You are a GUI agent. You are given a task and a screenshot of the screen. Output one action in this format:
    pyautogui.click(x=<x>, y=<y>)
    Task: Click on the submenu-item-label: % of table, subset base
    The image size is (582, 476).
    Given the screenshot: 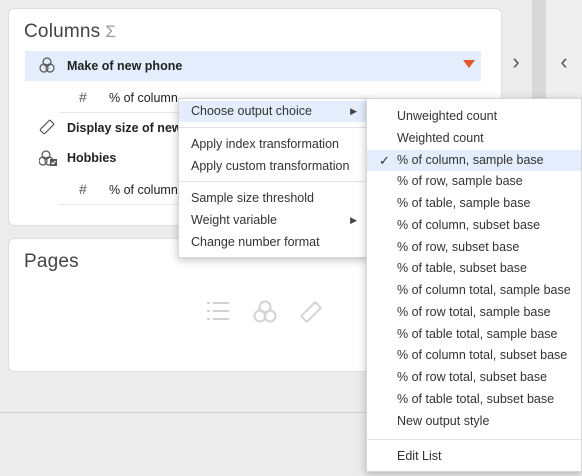 What is the action you would take?
    pyautogui.click(x=462, y=268)
    